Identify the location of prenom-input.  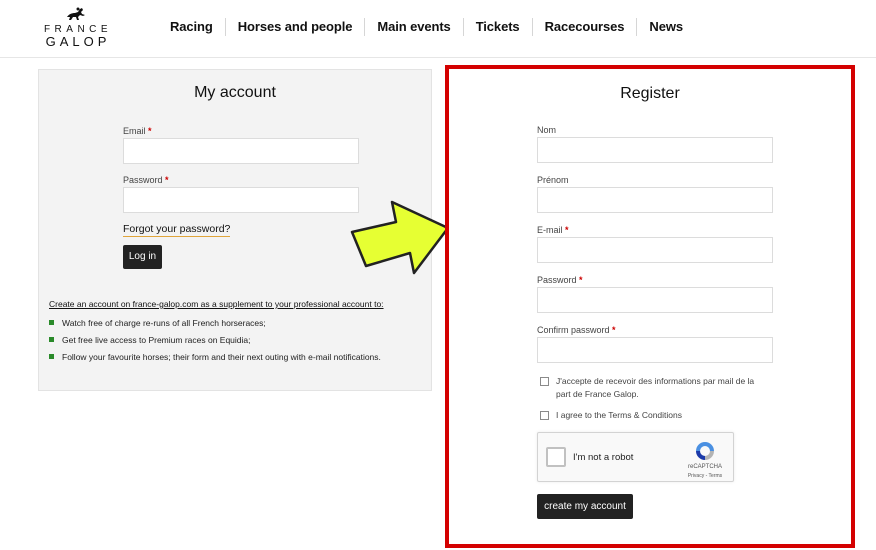
(655, 200).